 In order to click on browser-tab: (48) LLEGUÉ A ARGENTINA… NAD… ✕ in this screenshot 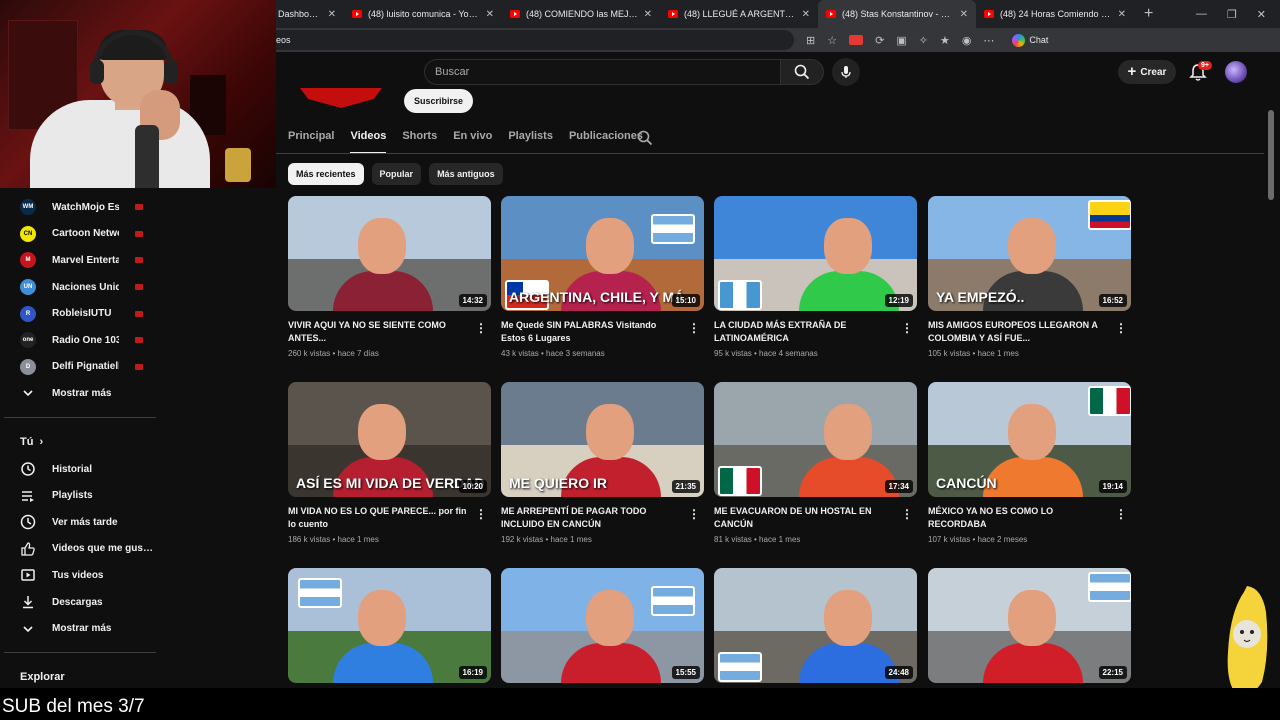, I will do `click(739, 14)`.